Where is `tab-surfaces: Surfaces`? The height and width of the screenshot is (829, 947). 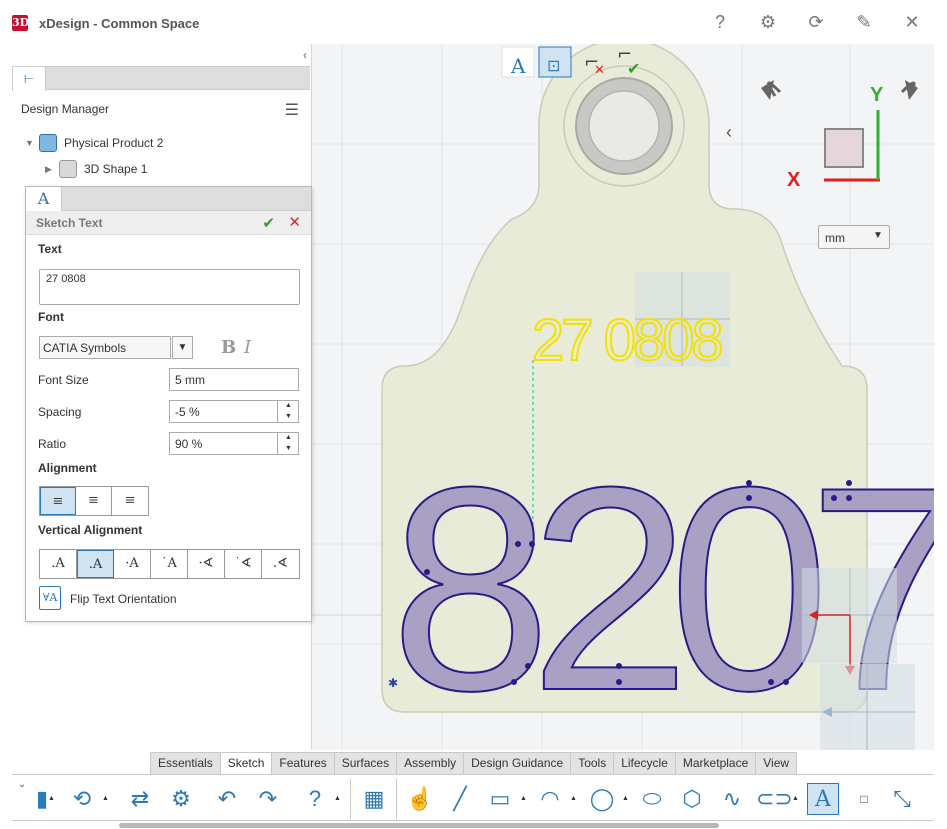
tab-surfaces: Surfaces is located at coordinates (365, 763).